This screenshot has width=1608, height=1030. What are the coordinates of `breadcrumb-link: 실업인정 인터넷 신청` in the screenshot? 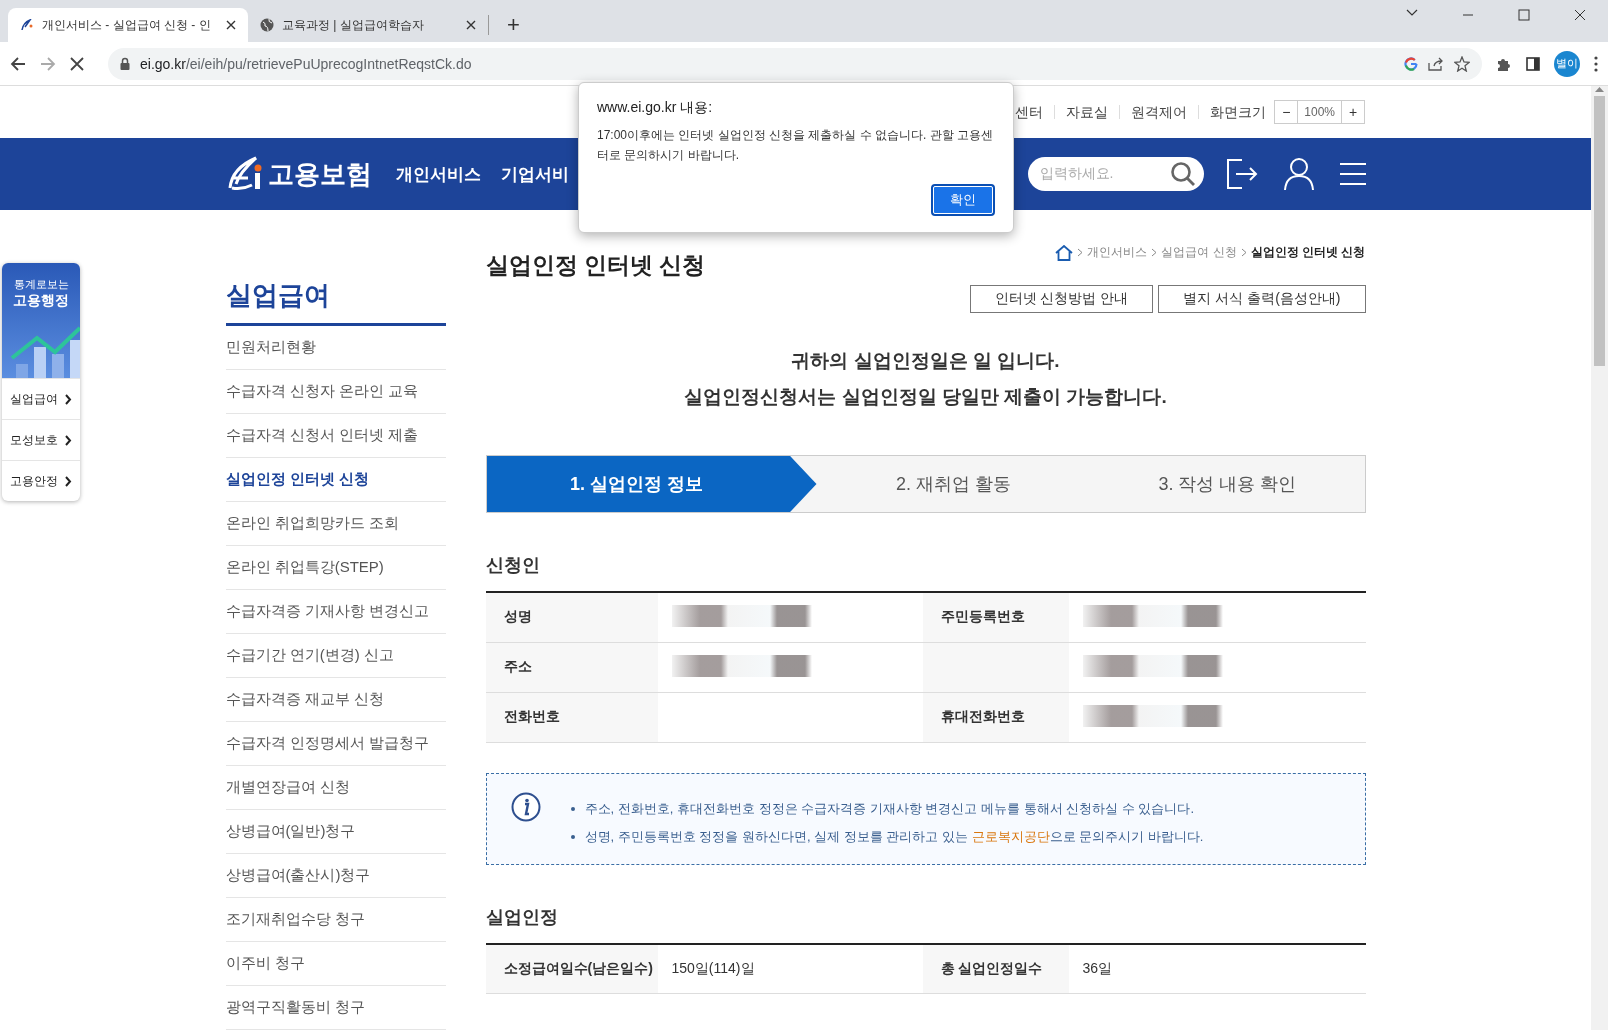 It's located at (1308, 252).